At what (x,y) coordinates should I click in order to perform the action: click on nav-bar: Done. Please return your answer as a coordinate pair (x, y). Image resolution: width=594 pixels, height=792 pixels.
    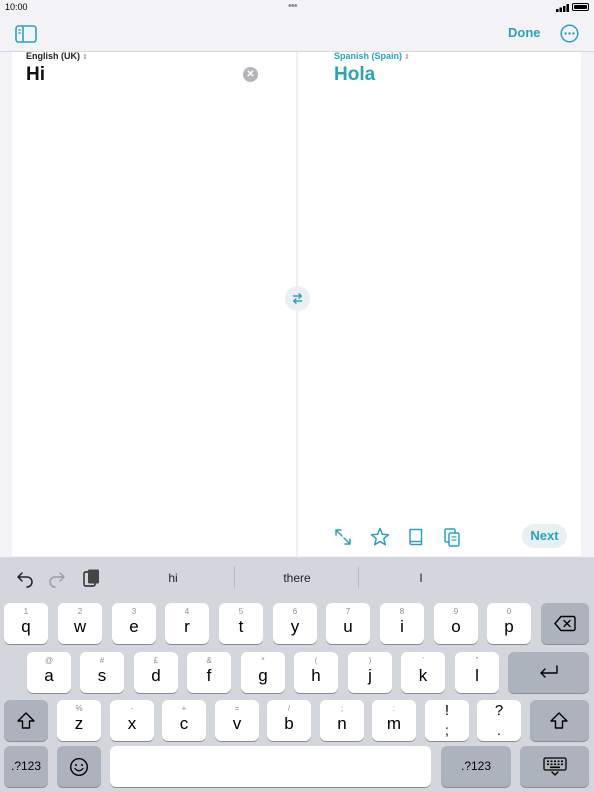
    Looking at the image, I should click on (297, 34).